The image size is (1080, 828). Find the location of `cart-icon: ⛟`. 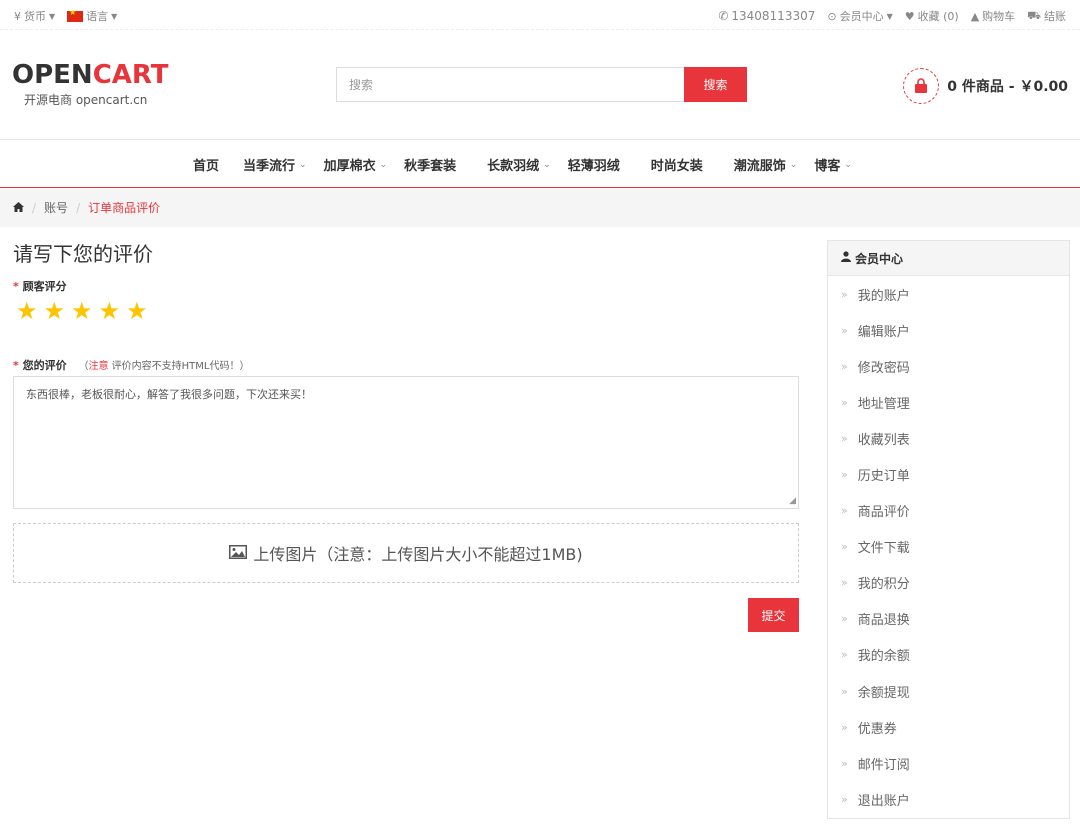

cart-icon: ⛟ is located at coordinates (1034, 15).